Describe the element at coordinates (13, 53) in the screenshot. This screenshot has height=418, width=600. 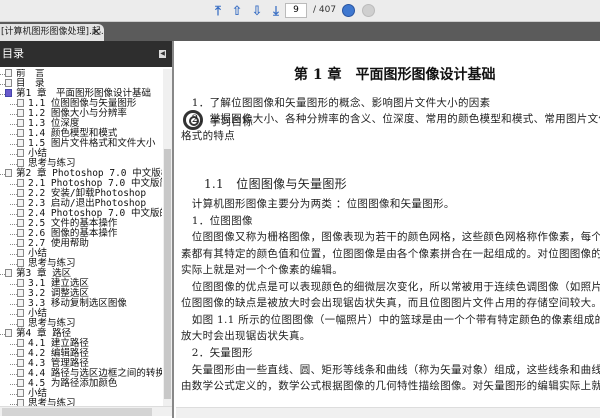
I see `sidebar-title: 目录` at that location.